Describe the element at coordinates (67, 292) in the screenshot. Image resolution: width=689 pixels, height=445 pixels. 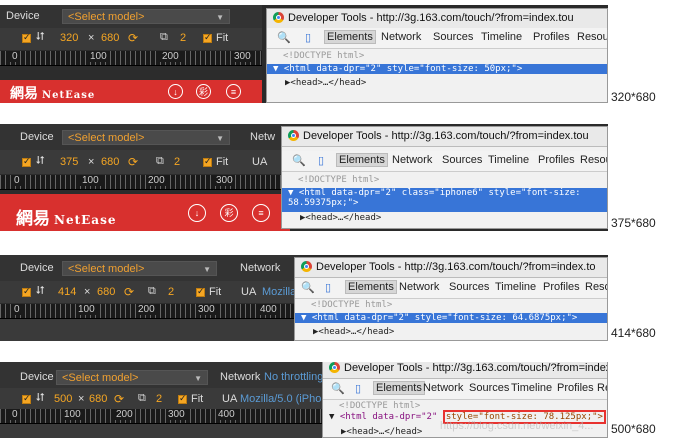
I see `width-input: 414` at that location.